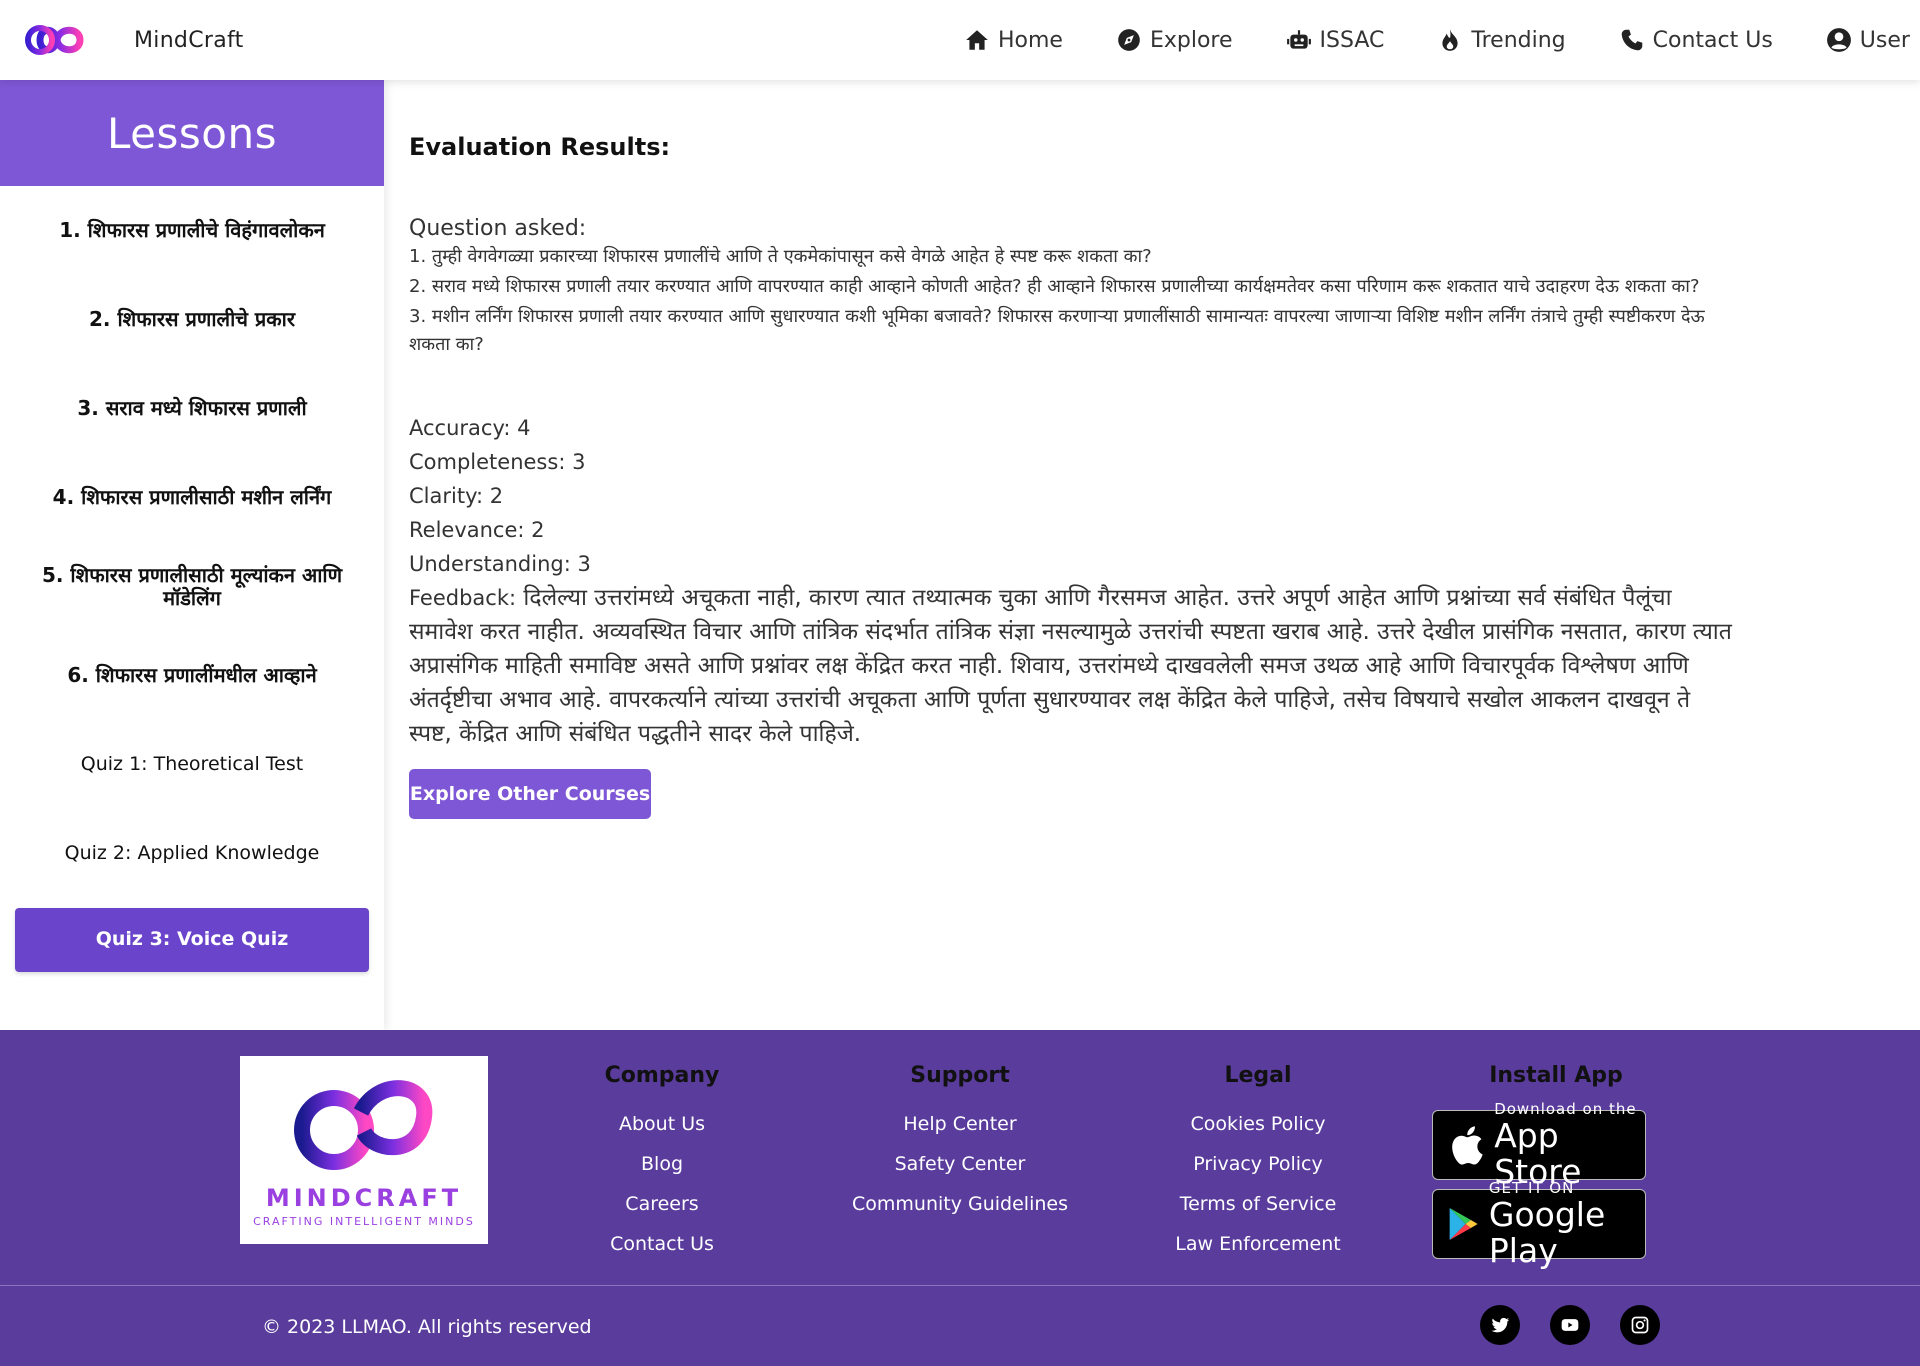  Describe the element at coordinates (1556, 1075) in the screenshot. I see `footer-install-heading: Install App` at that location.